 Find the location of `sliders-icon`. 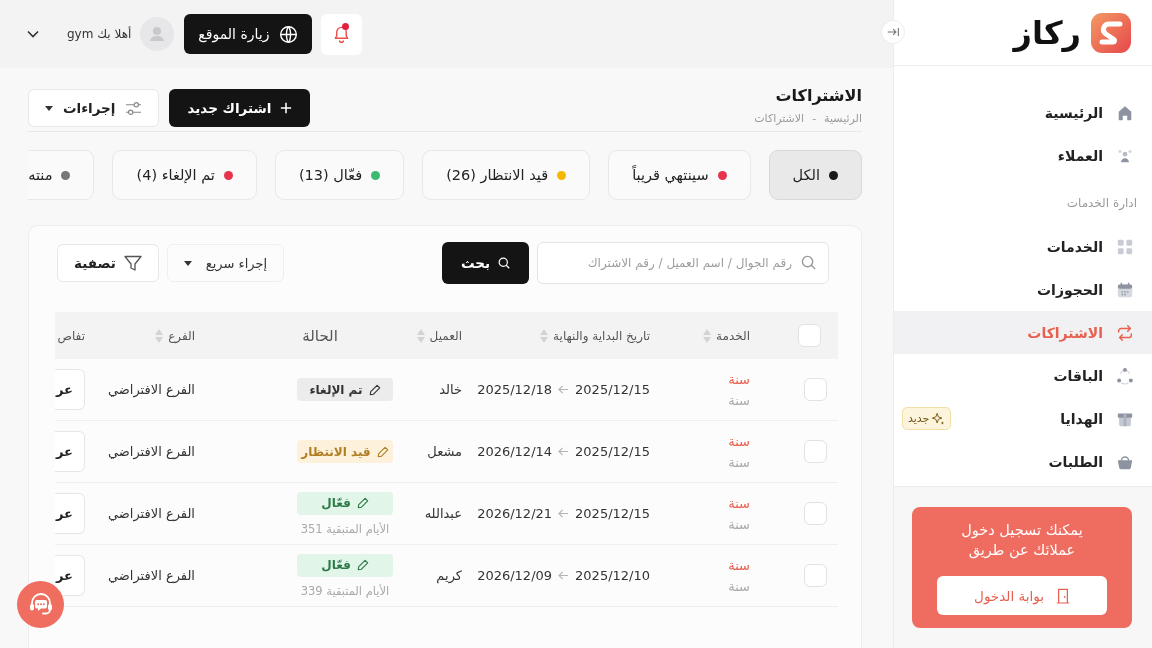

sliders-icon is located at coordinates (134, 108).